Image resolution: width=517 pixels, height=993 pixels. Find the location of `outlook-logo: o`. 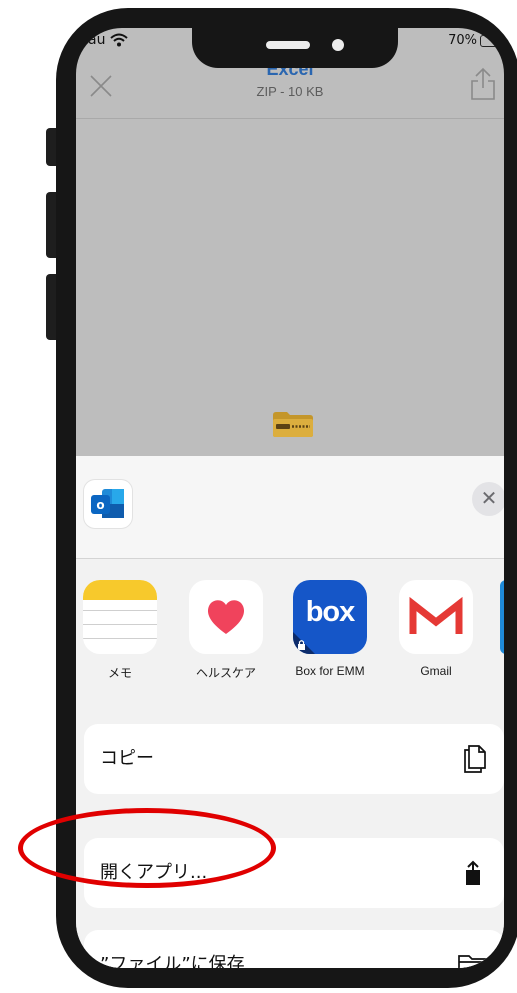

outlook-logo: o is located at coordinates (107, 503).